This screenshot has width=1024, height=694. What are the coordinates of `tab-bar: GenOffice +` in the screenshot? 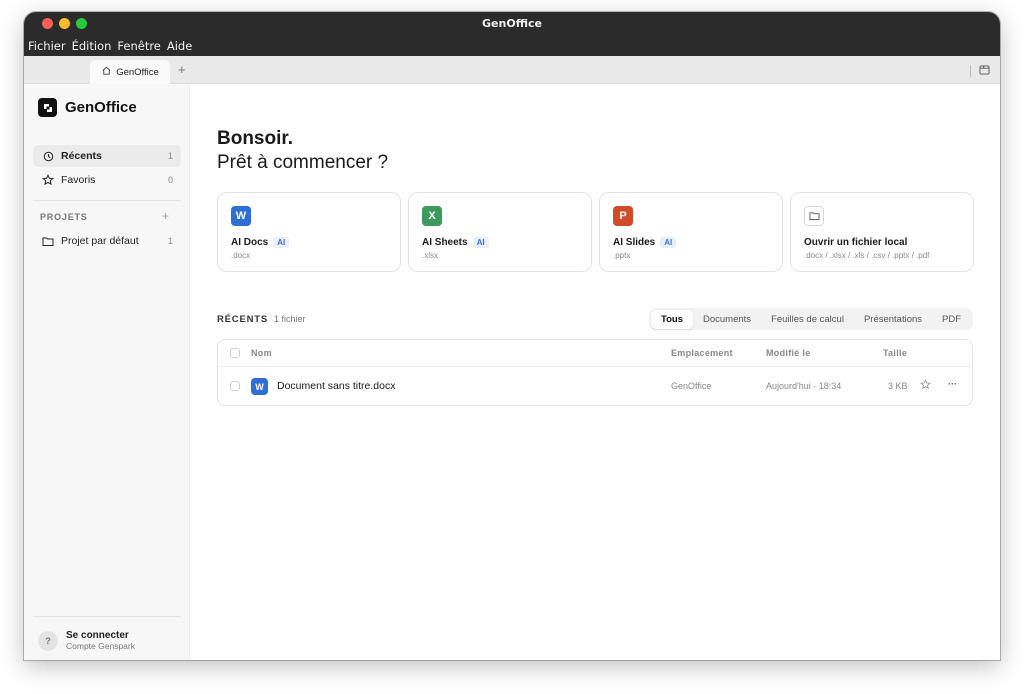 It's located at (512, 70).